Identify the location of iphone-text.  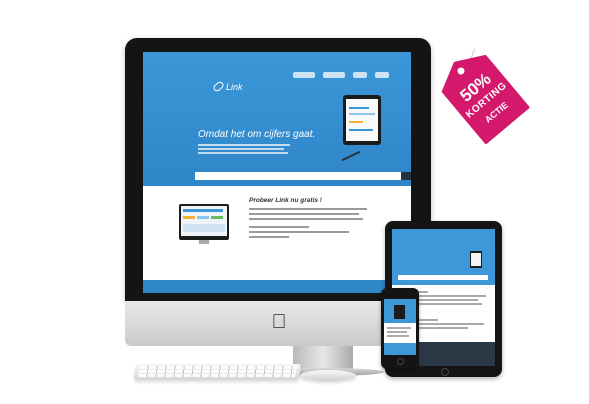
(400, 333).